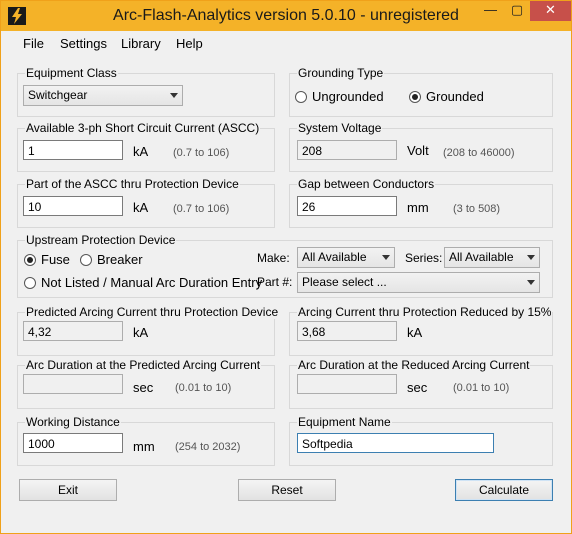 Image resolution: width=572 pixels, height=534 pixels. I want to click on series-select: All Available, so click(492, 257).